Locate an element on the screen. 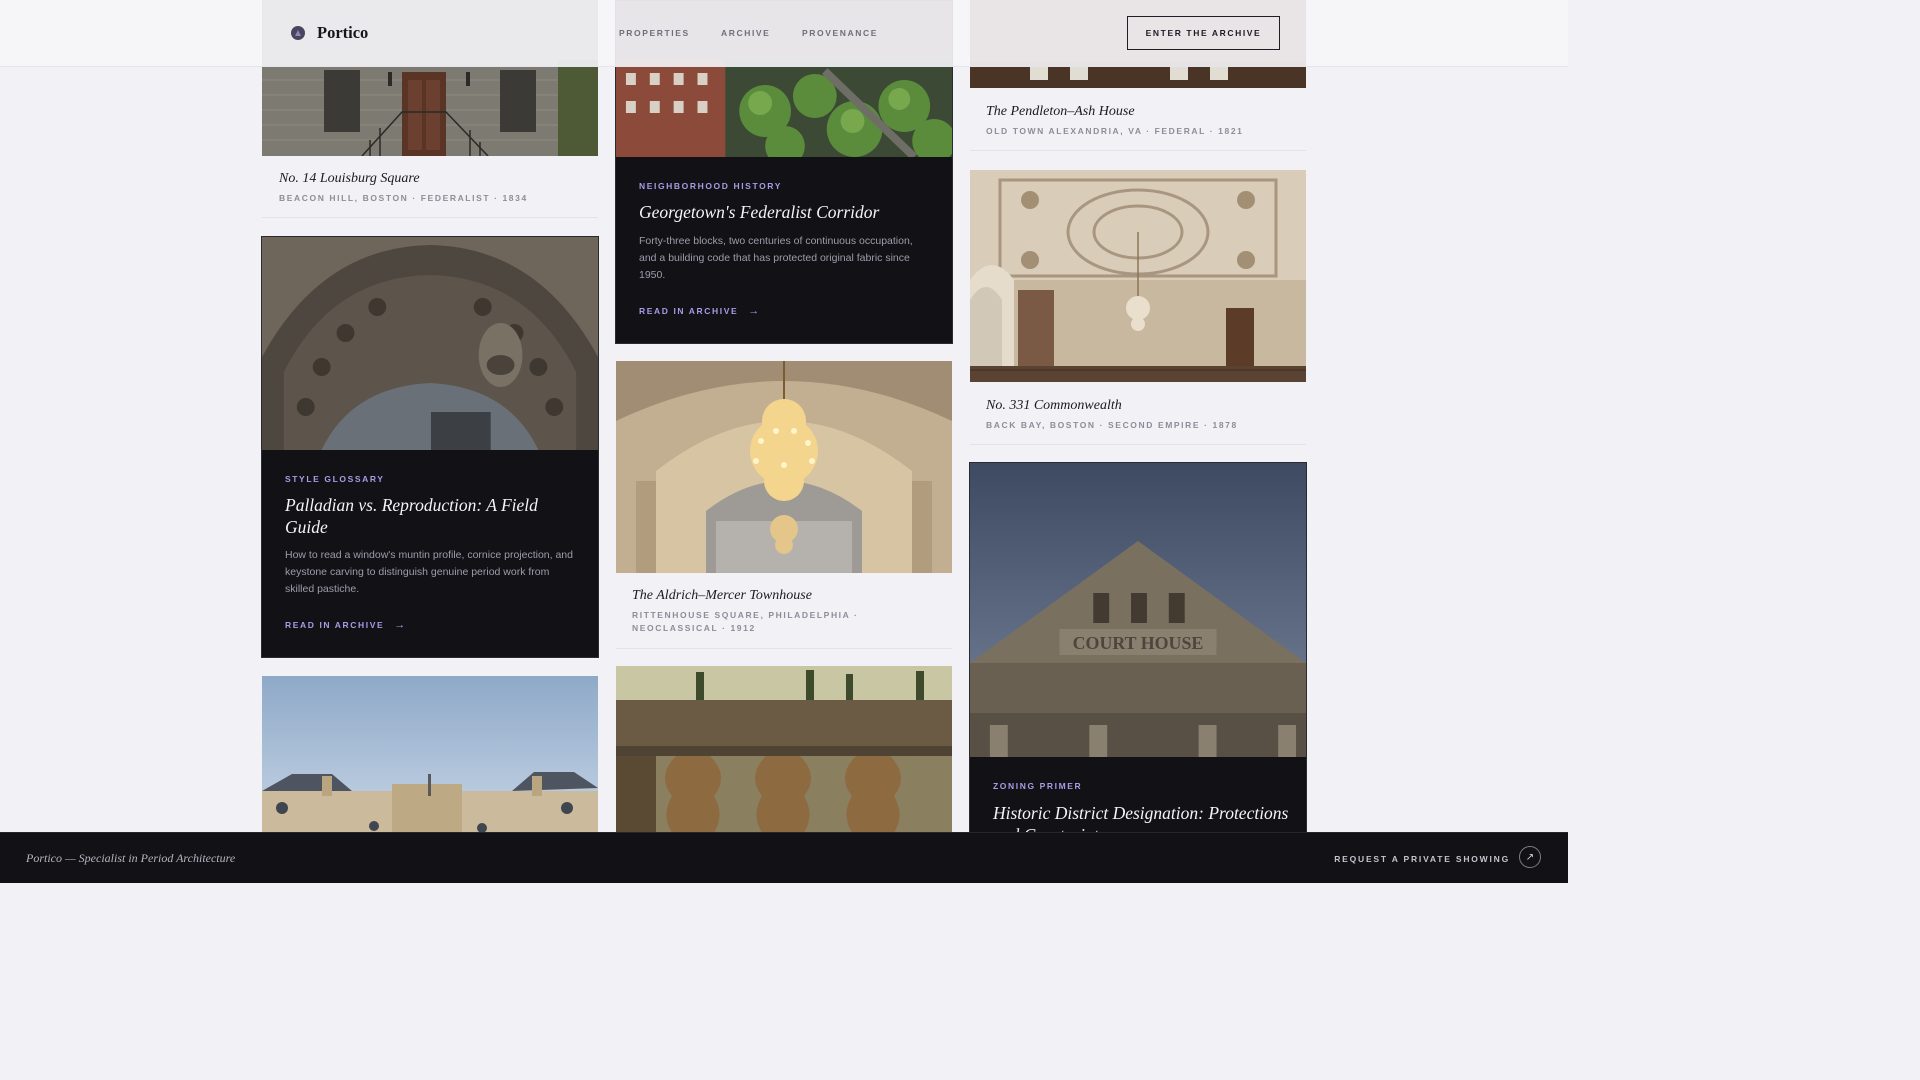 This screenshot has height=1080, width=1920. portico-logo-icon is located at coordinates (298, 33).